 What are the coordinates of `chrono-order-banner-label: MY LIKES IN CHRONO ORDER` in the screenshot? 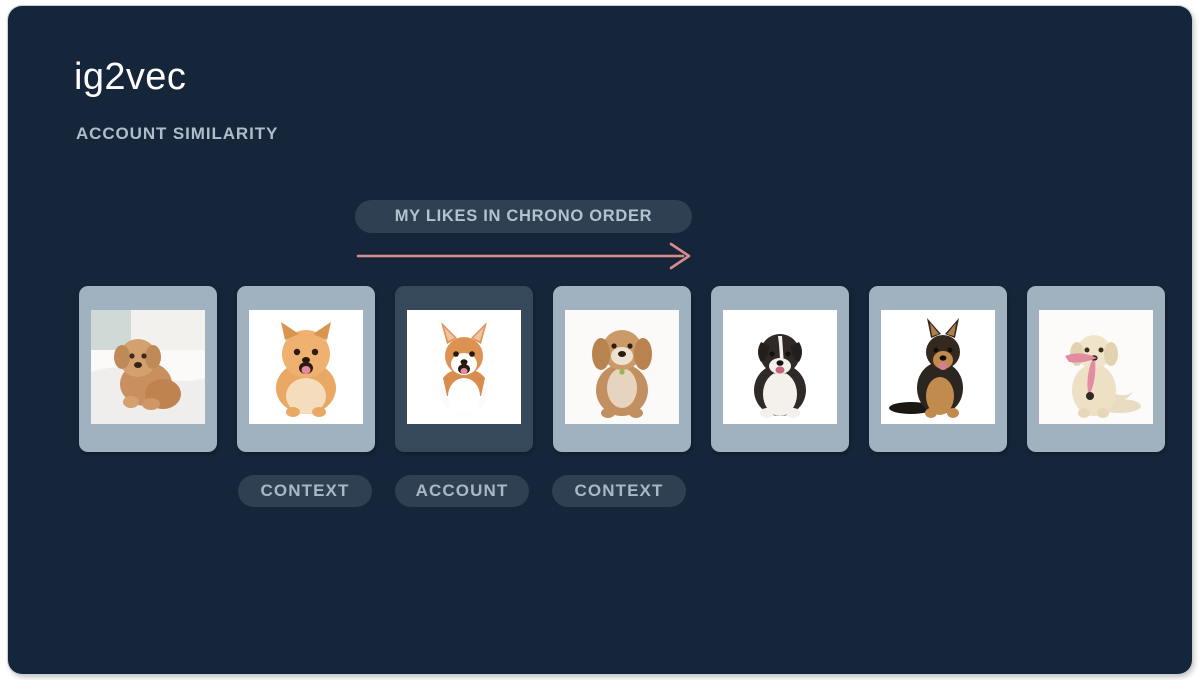 It's located at (523, 216).